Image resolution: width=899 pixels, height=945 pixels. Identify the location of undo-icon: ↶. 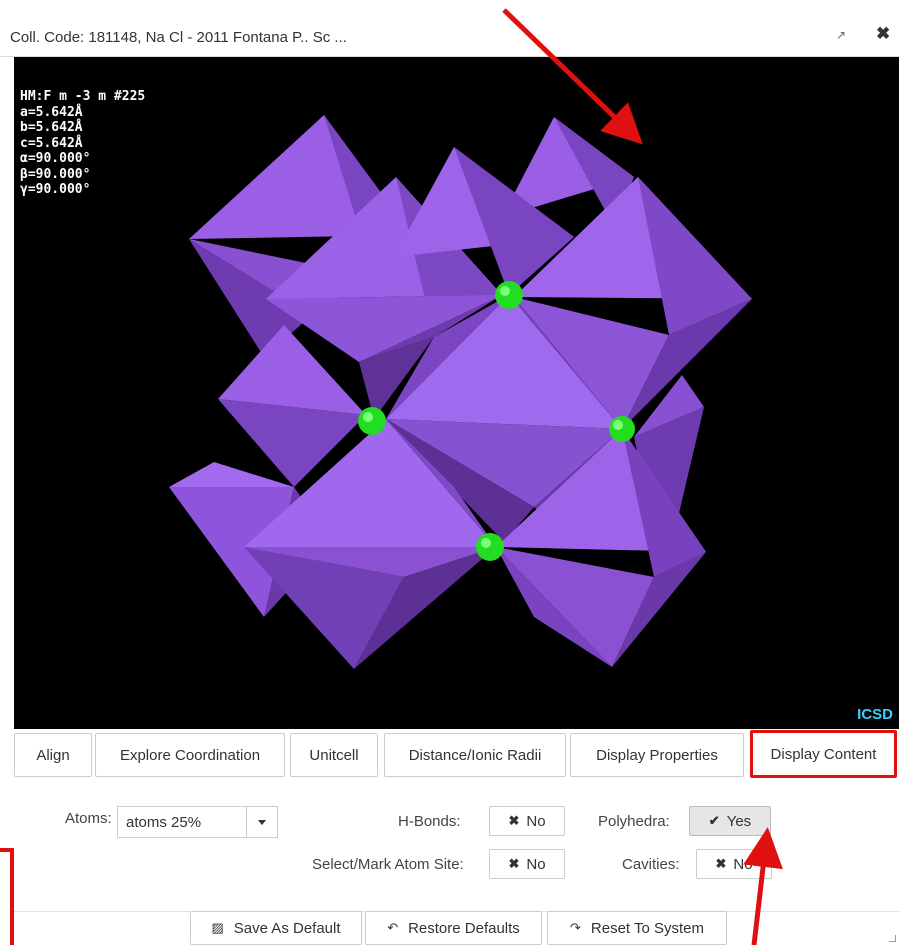
(393, 927).